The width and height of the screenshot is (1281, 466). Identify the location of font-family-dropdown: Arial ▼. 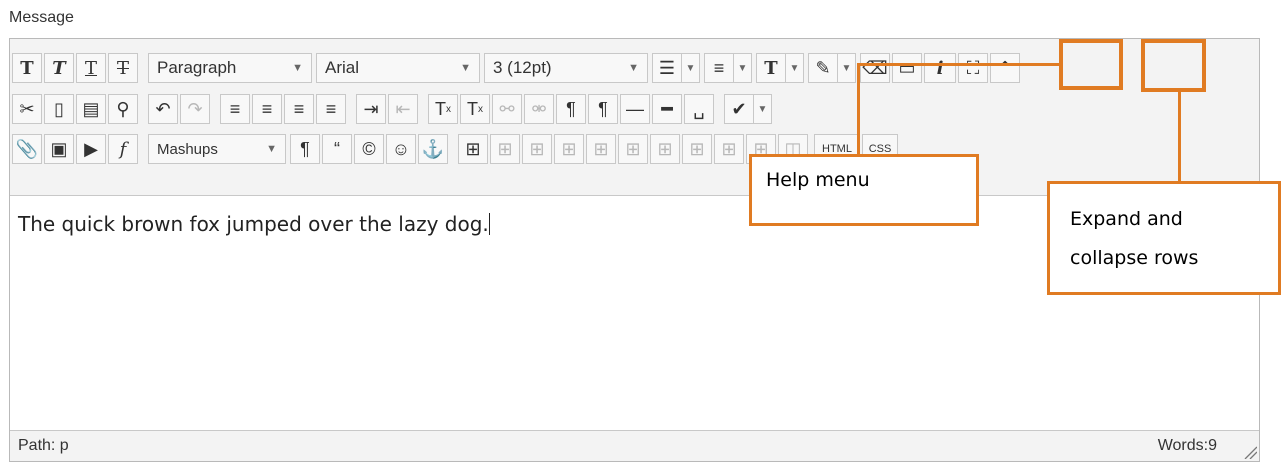
(398, 68).